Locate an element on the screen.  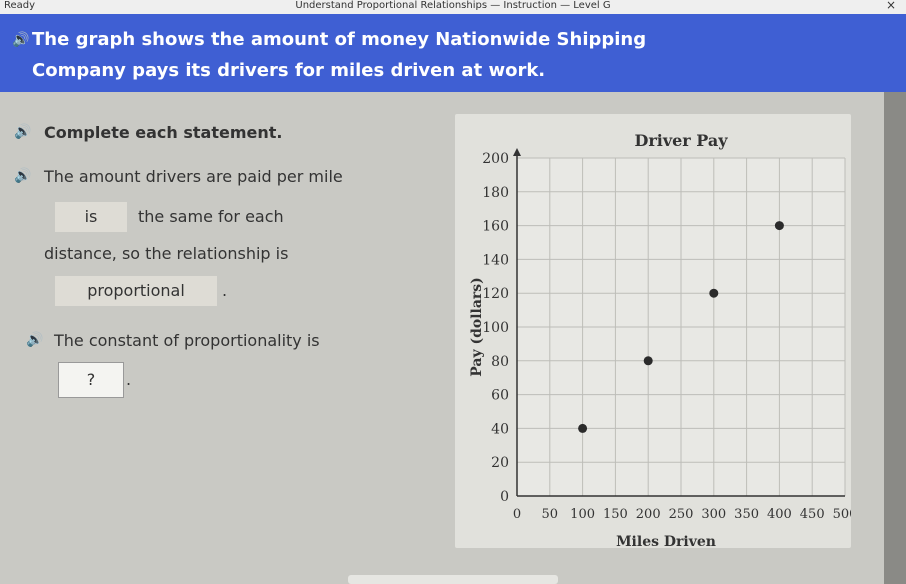
answer-box-2: proportional is located at coordinates (136, 291).